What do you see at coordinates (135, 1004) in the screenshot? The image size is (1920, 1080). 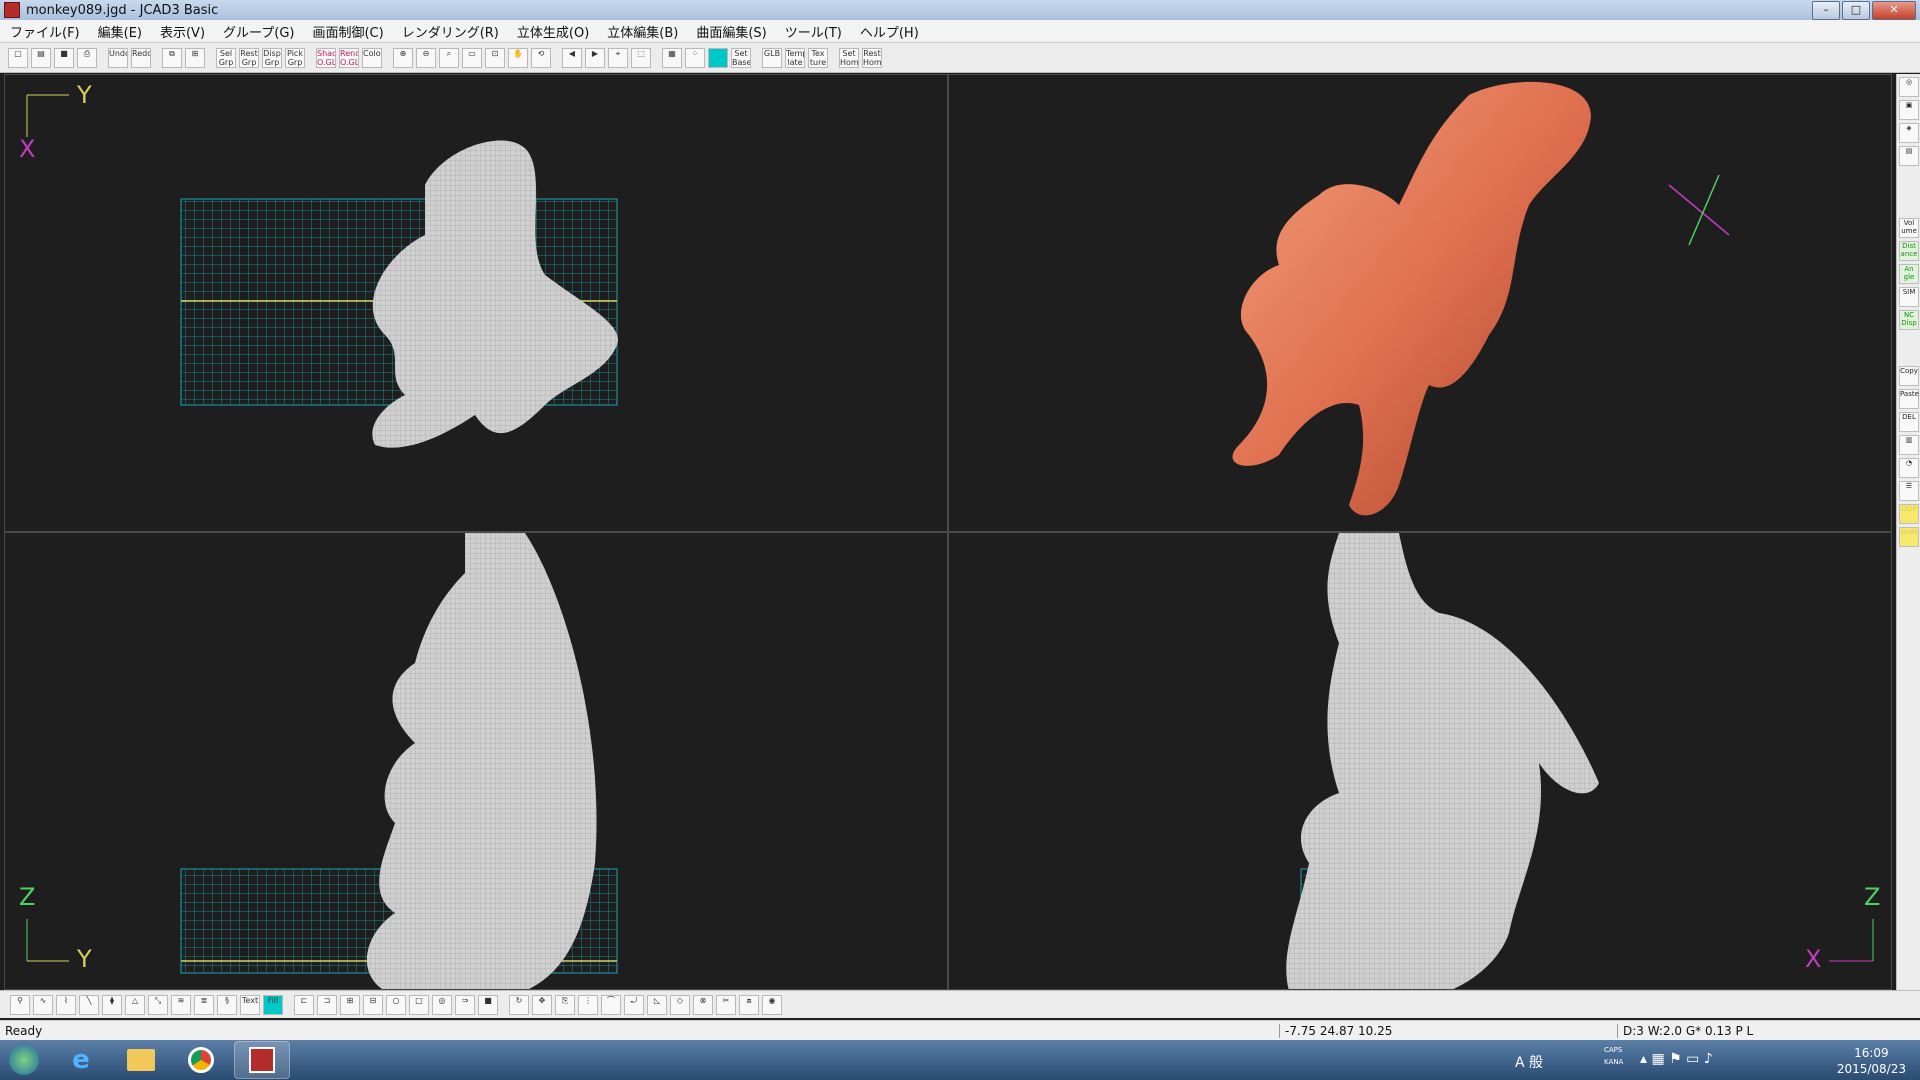 I see `triangle-tool-icon: △` at bounding box center [135, 1004].